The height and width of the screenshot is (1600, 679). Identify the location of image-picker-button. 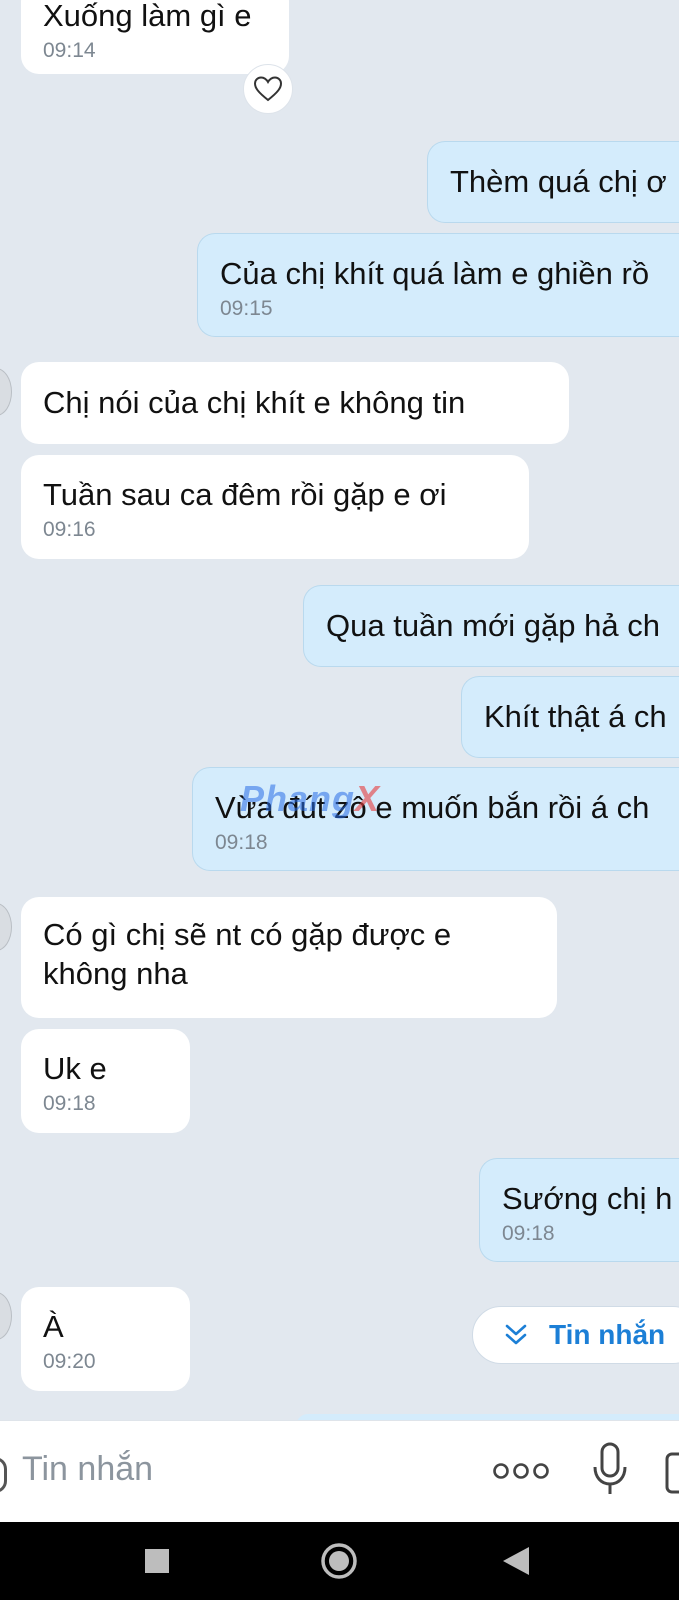
(671, 1473).